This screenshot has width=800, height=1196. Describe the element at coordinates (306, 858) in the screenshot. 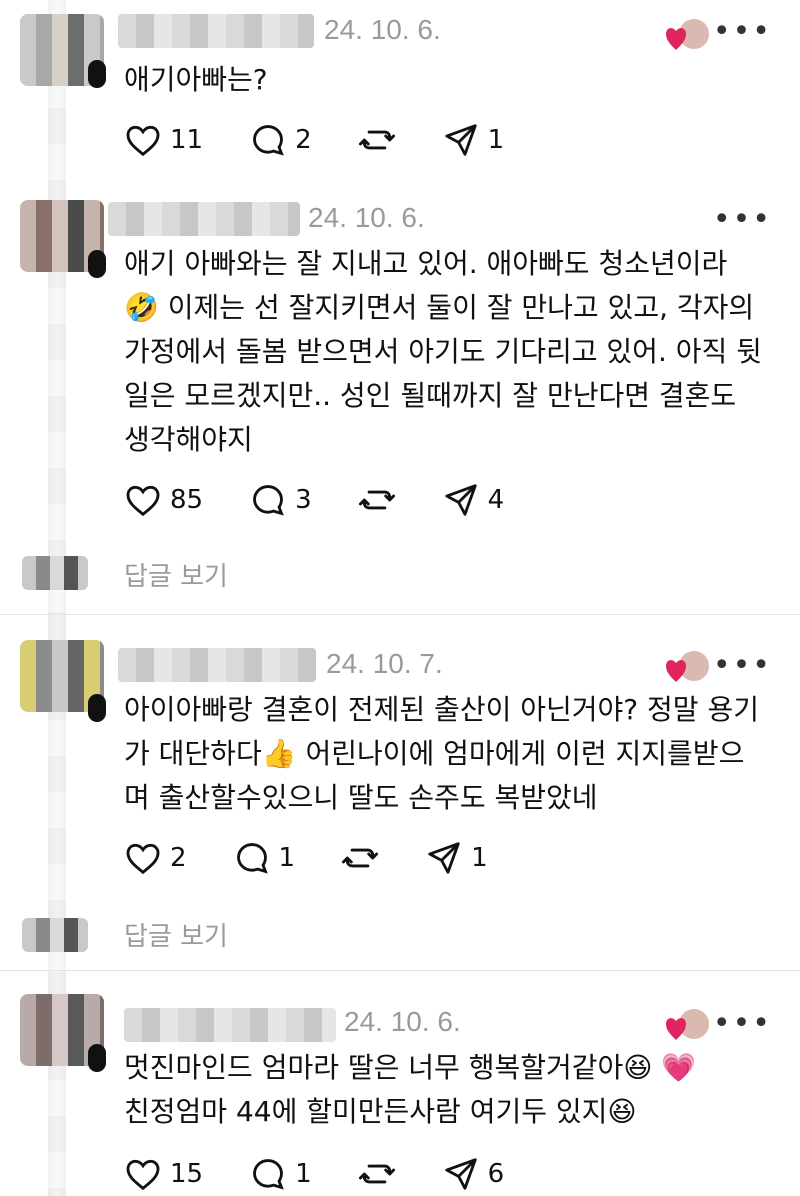

I see `action-row: 2 1 1` at that location.